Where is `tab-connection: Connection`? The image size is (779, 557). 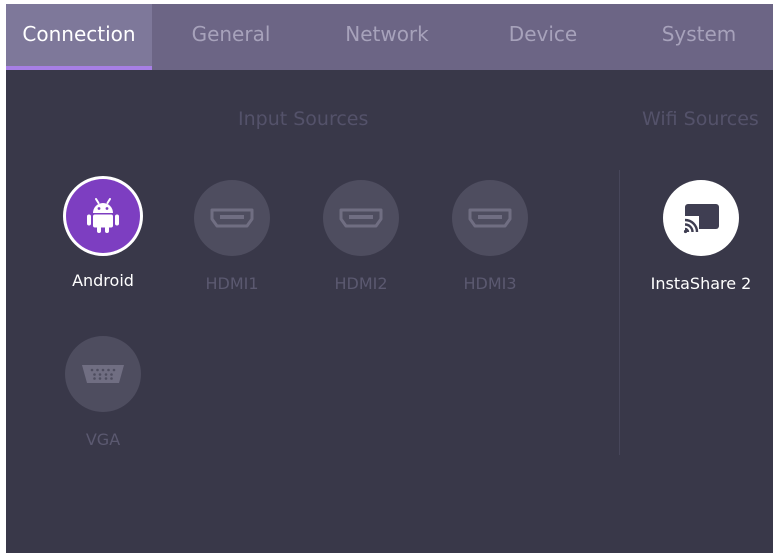
tab-connection: Connection is located at coordinates (79, 37).